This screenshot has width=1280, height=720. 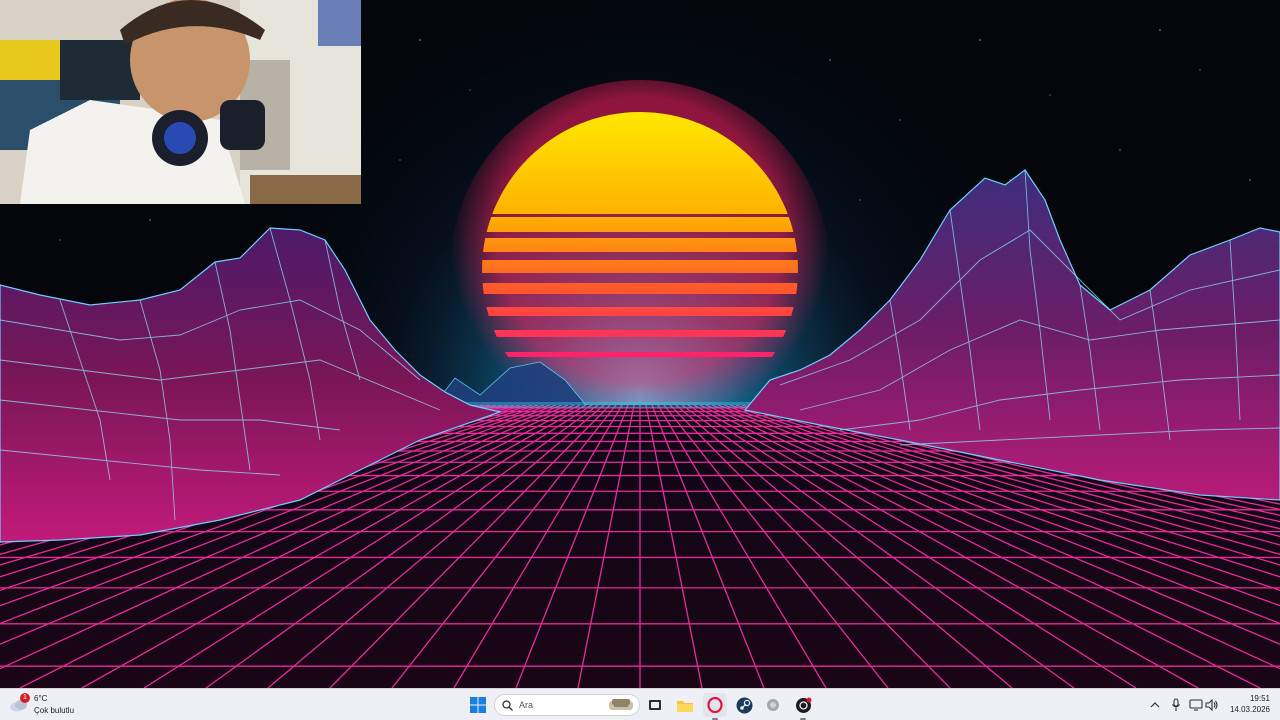 What do you see at coordinates (744, 705) in the screenshot?
I see `steam-icon` at bounding box center [744, 705].